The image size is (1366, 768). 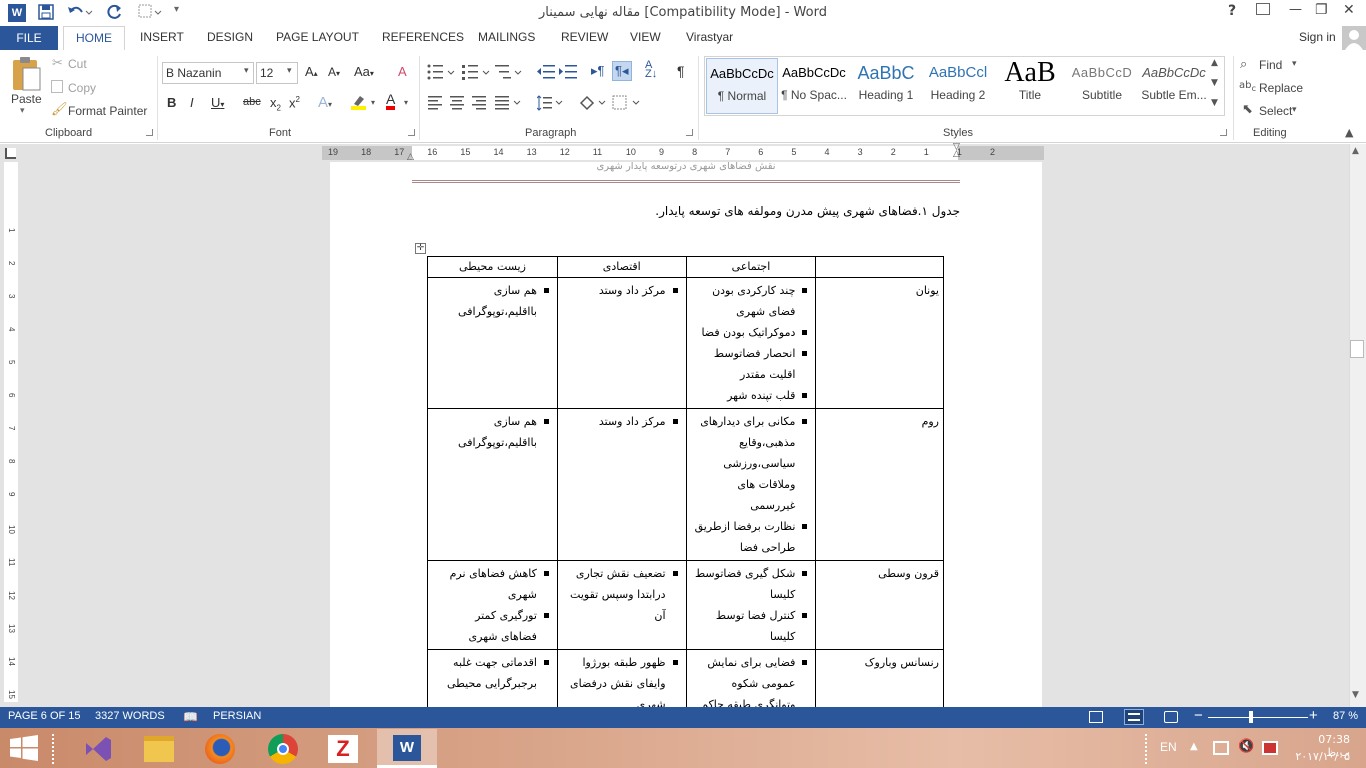 What do you see at coordinates (149, 132) in the screenshot?
I see `clipboard-launcher-icon` at bounding box center [149, 132].